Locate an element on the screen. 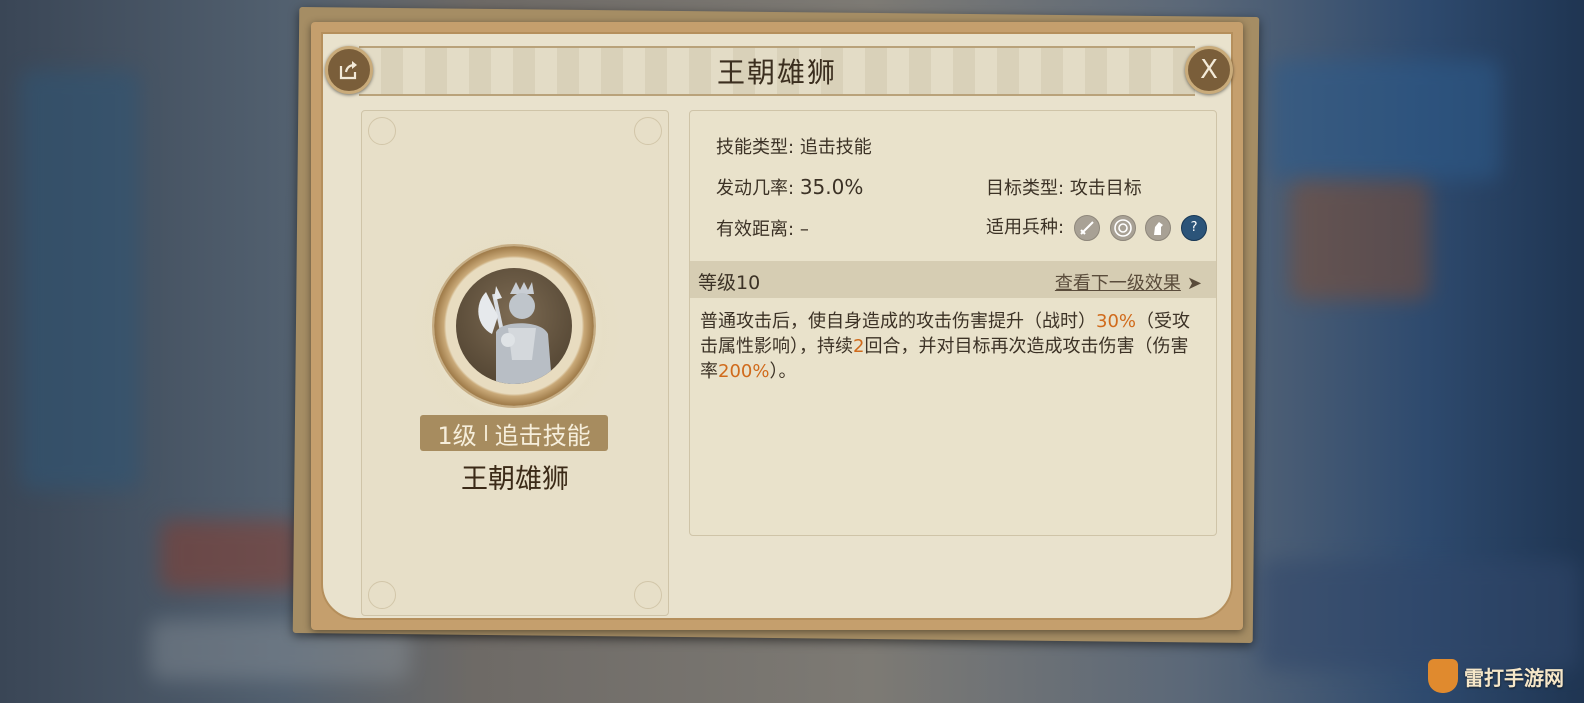  skill-icon-frame is located at coordinates (514, 326).